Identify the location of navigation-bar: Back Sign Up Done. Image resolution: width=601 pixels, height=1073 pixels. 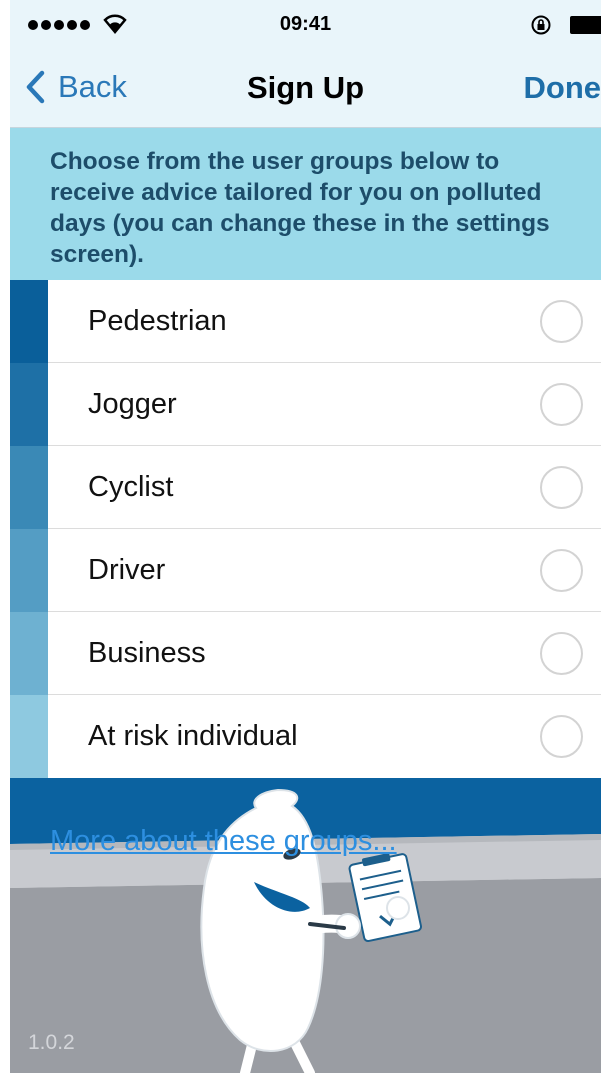
(305, 89).